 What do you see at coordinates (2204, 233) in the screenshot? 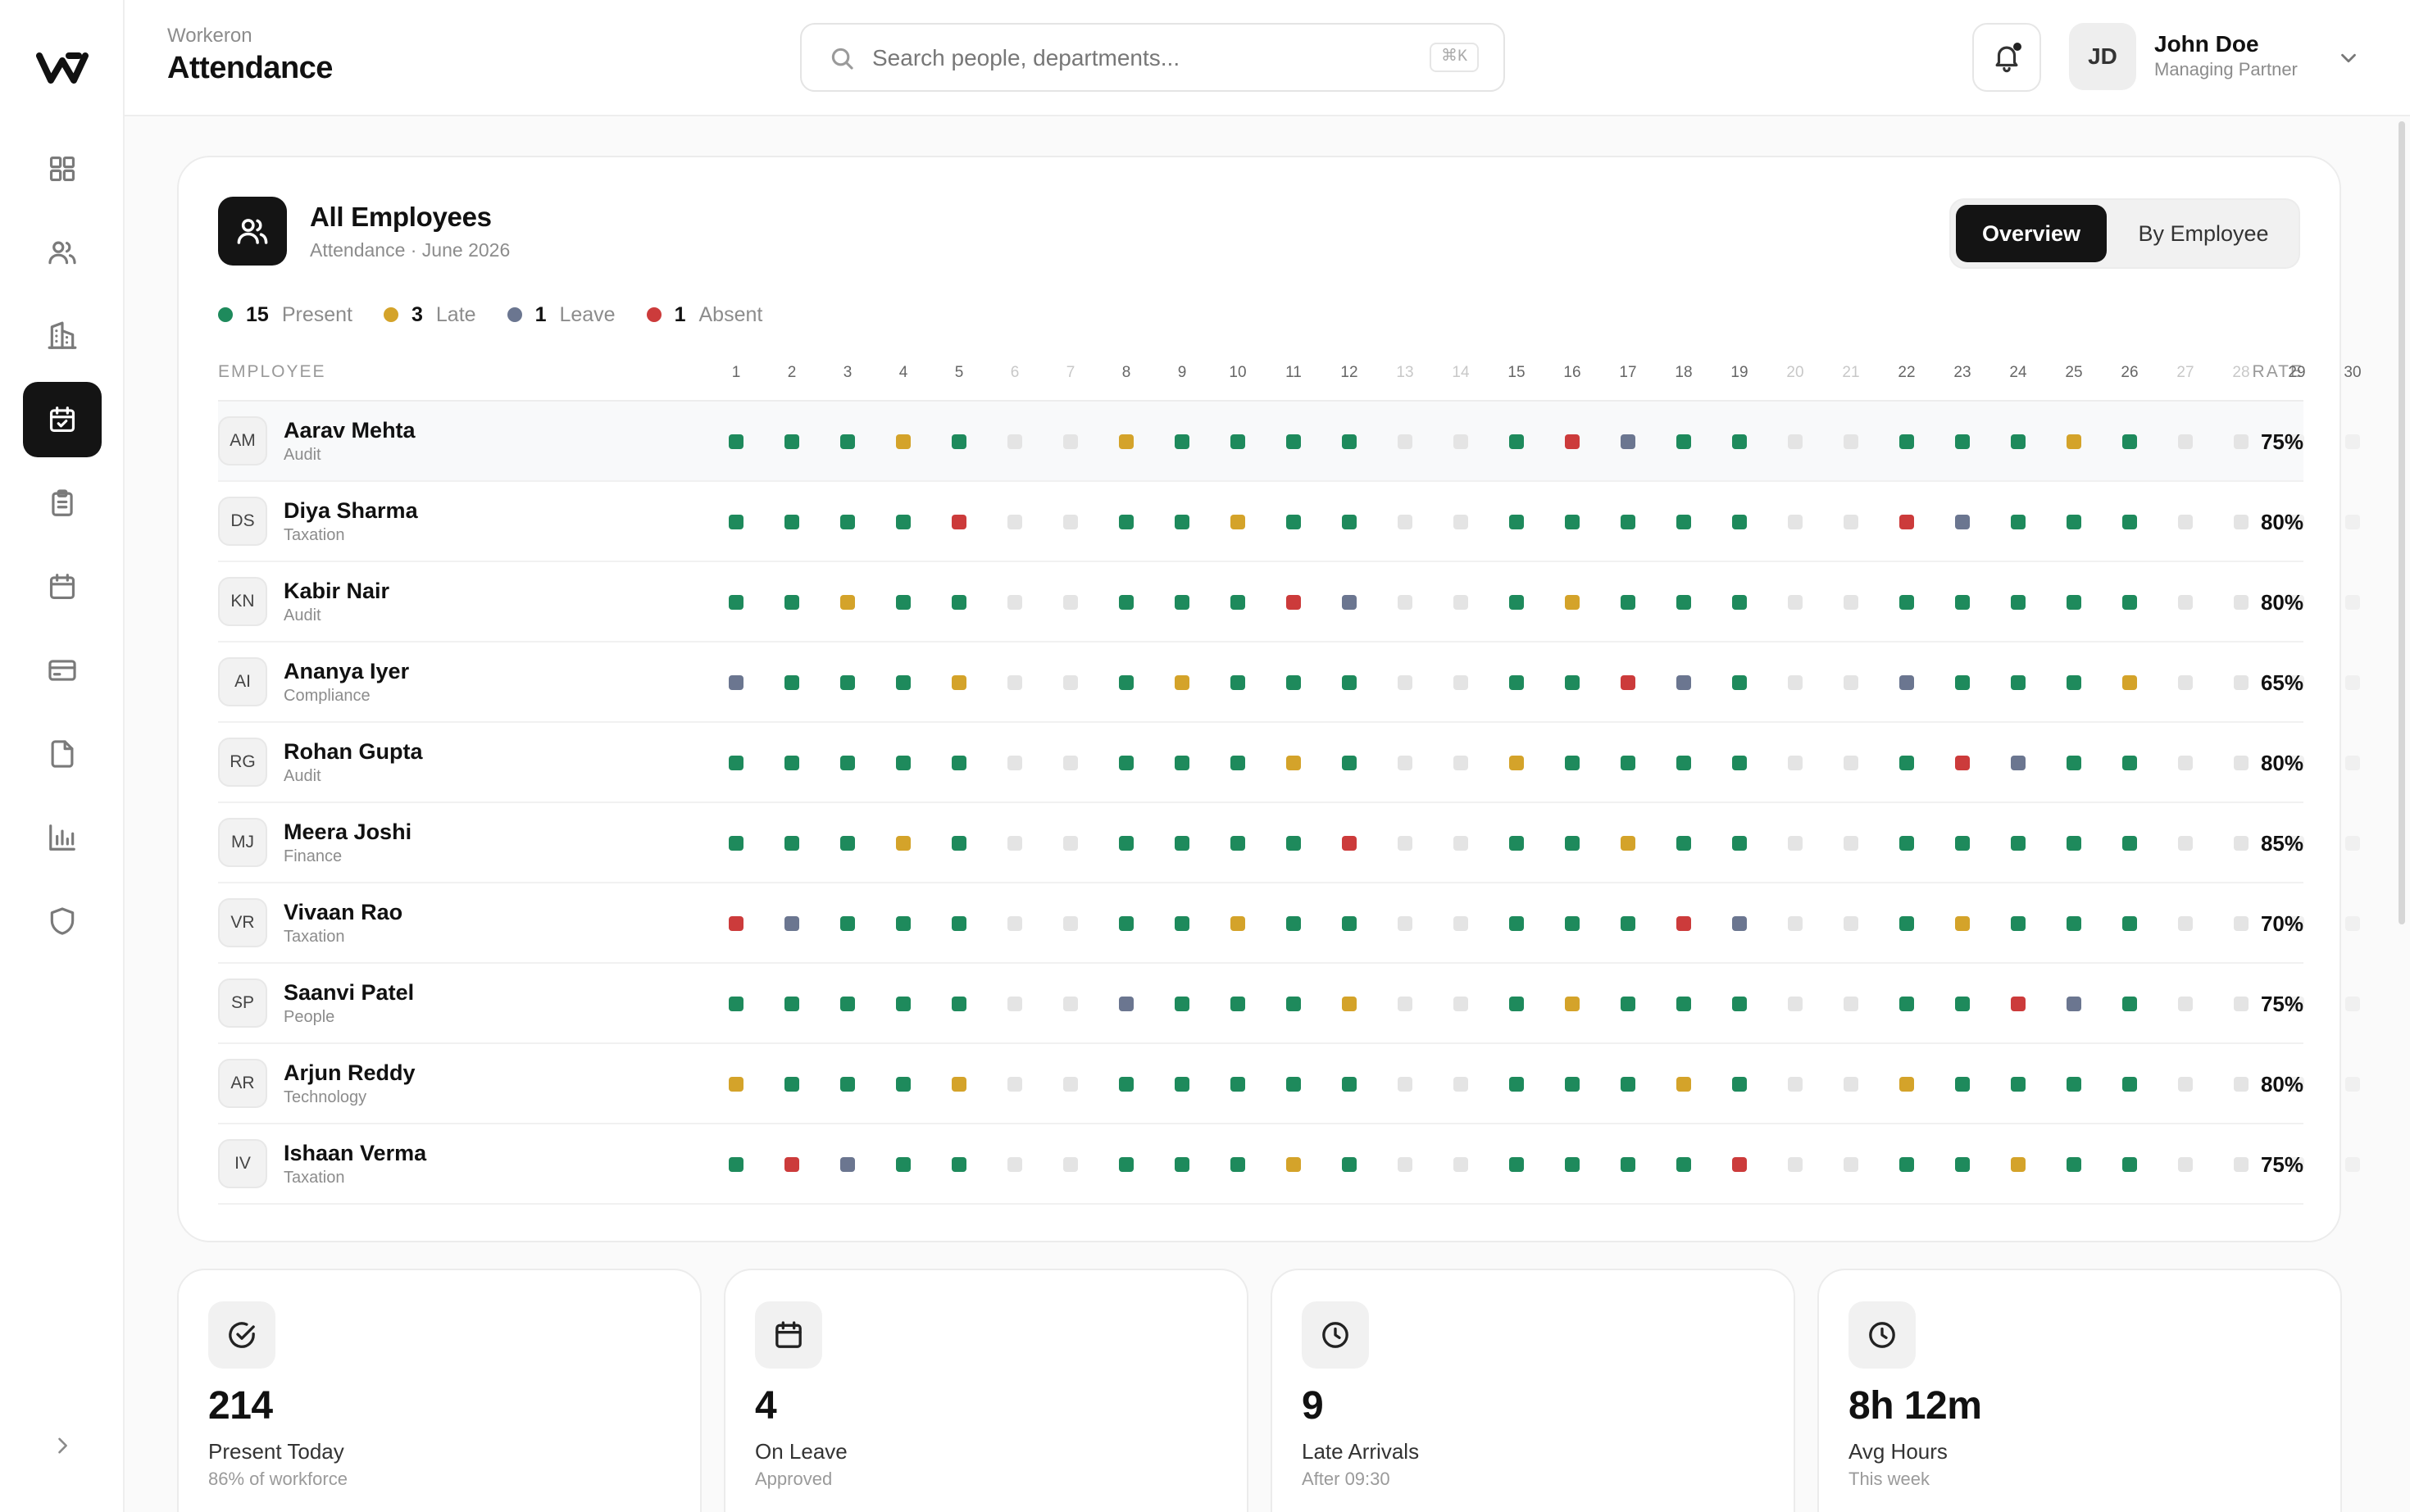
I see `tab-by-employee: By Employee` at bounding box center [2204, 233].